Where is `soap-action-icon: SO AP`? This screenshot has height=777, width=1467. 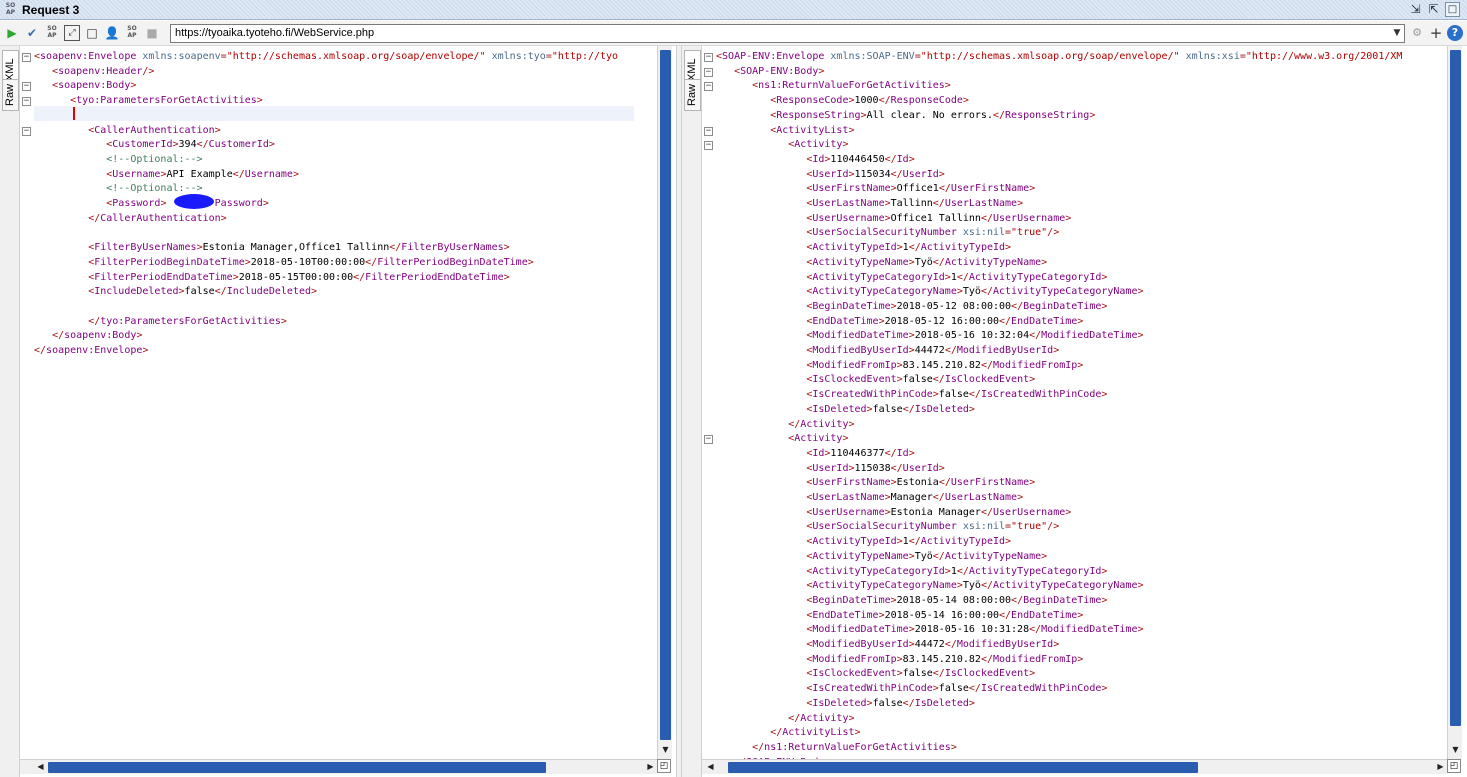
soap-action-icon: SO AP is located at coordinates (52, 33).